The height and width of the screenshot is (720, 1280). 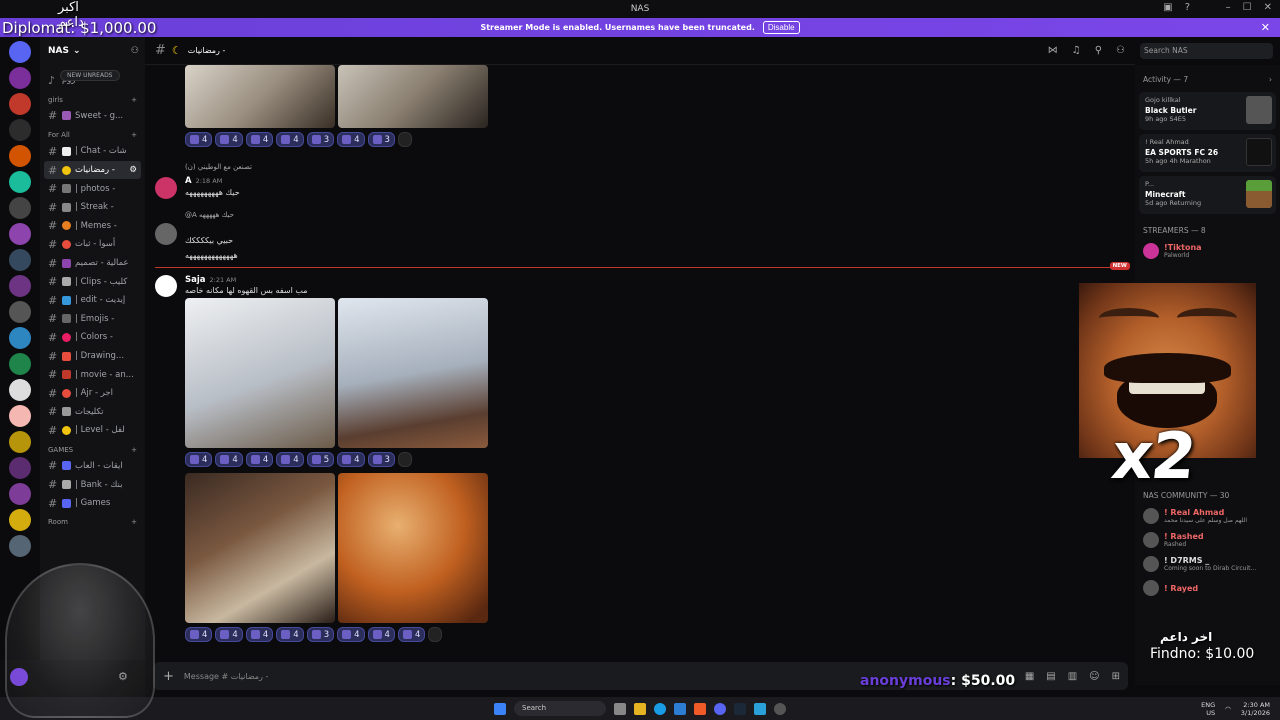 I want to click on activity-card: P... Minecraft 5d ago Returning, so click(x=1207, y=195).